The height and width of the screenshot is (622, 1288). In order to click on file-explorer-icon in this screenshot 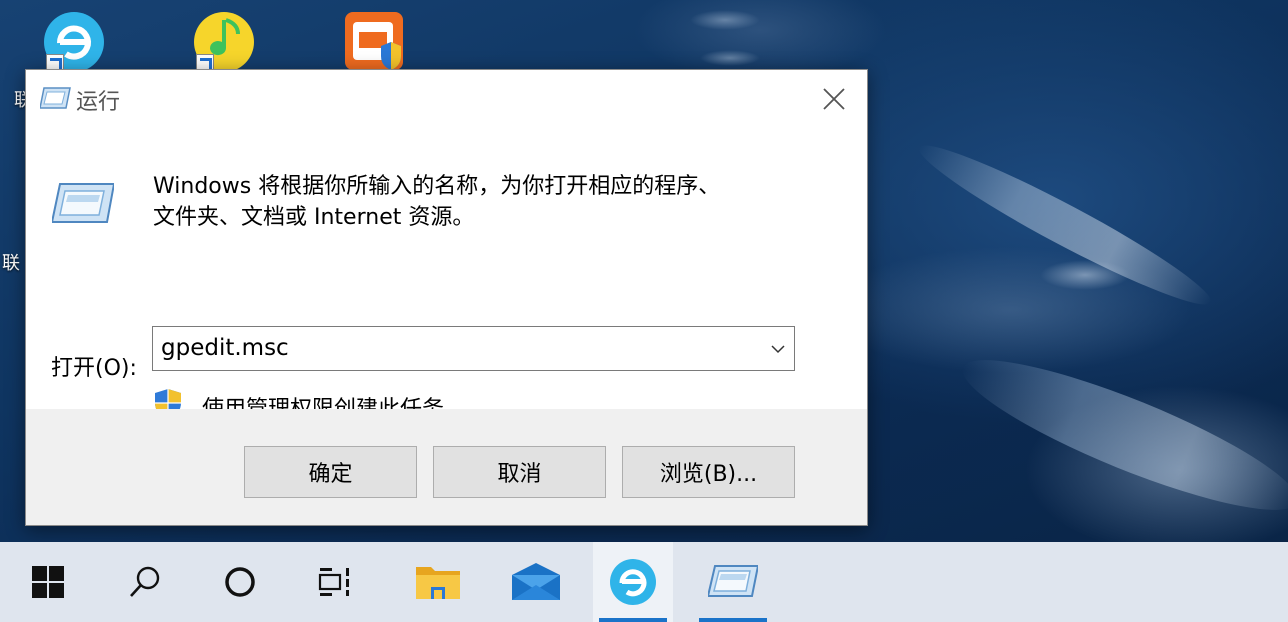, I will do `click(438, 583)`.